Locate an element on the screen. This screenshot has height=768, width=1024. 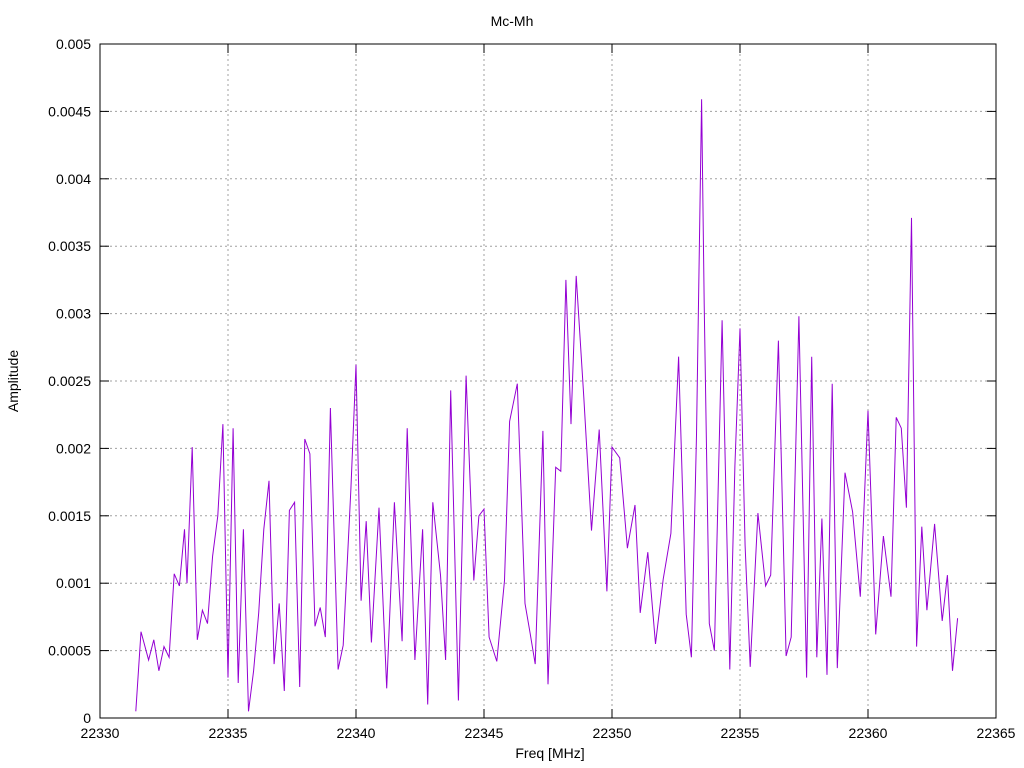
y-tick-label: 0.004 is located at coordinates (73, 179).